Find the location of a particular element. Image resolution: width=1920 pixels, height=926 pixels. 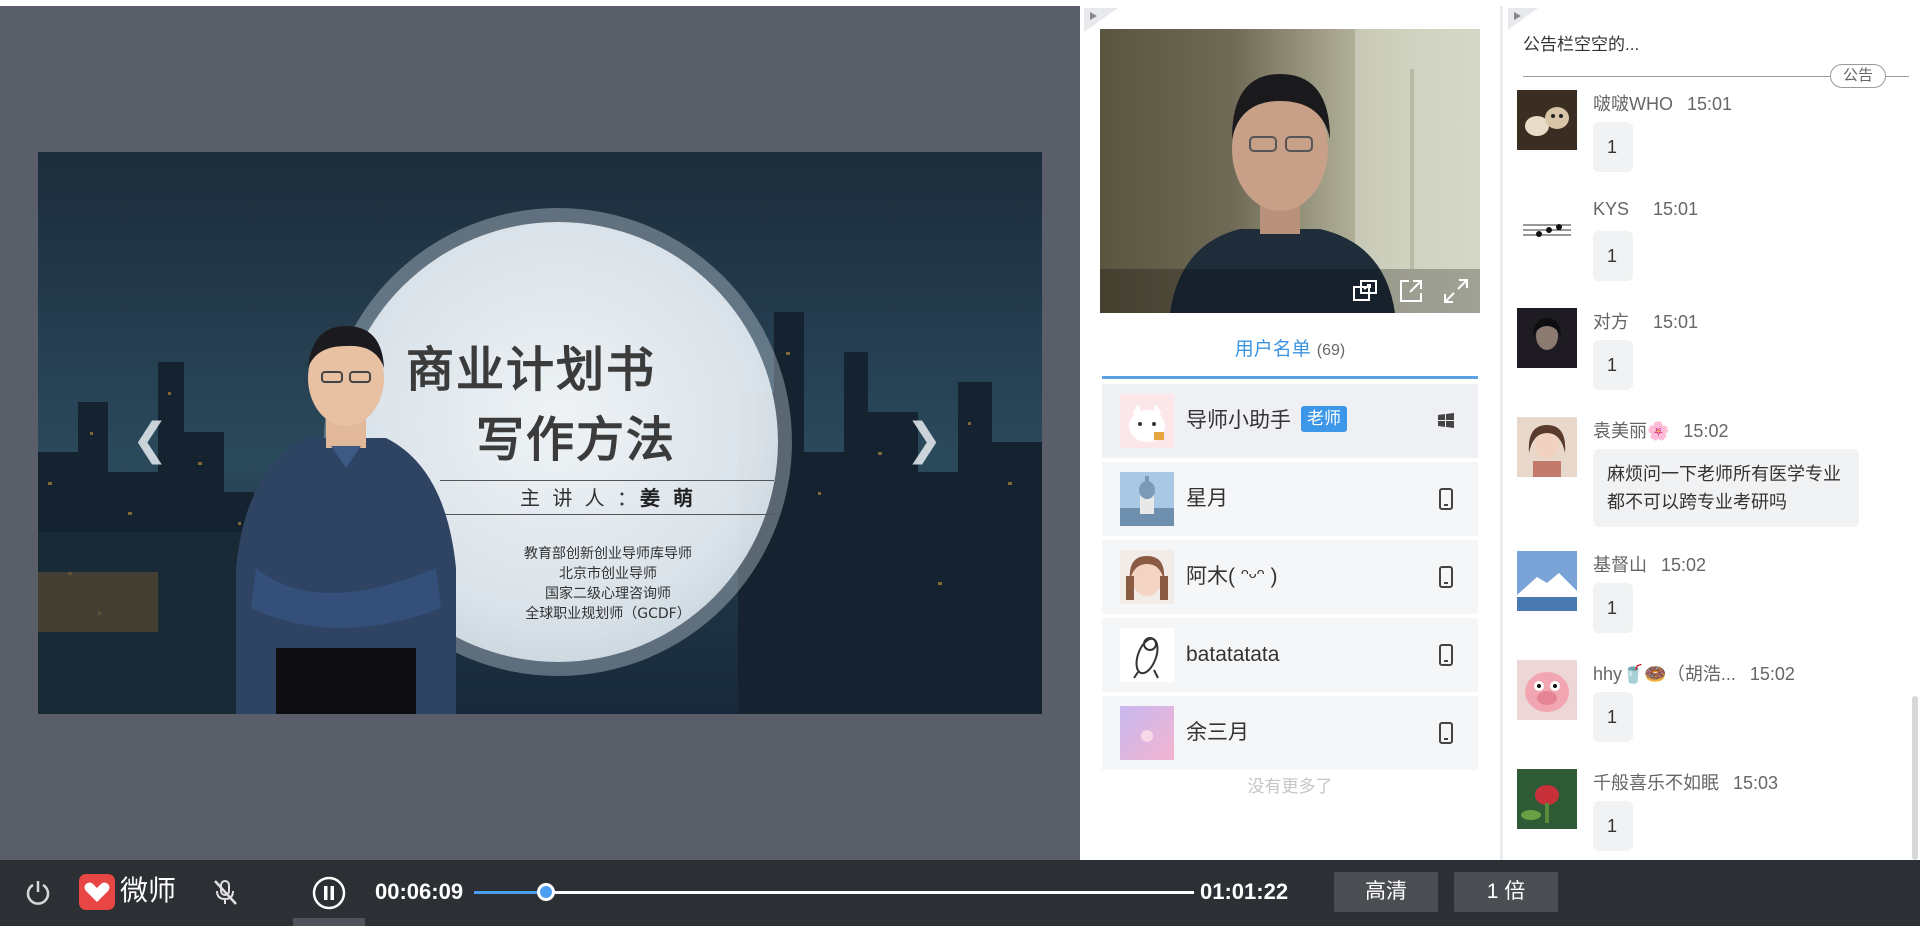

collapse-chat-icon is located at coordinates (1523, 19).